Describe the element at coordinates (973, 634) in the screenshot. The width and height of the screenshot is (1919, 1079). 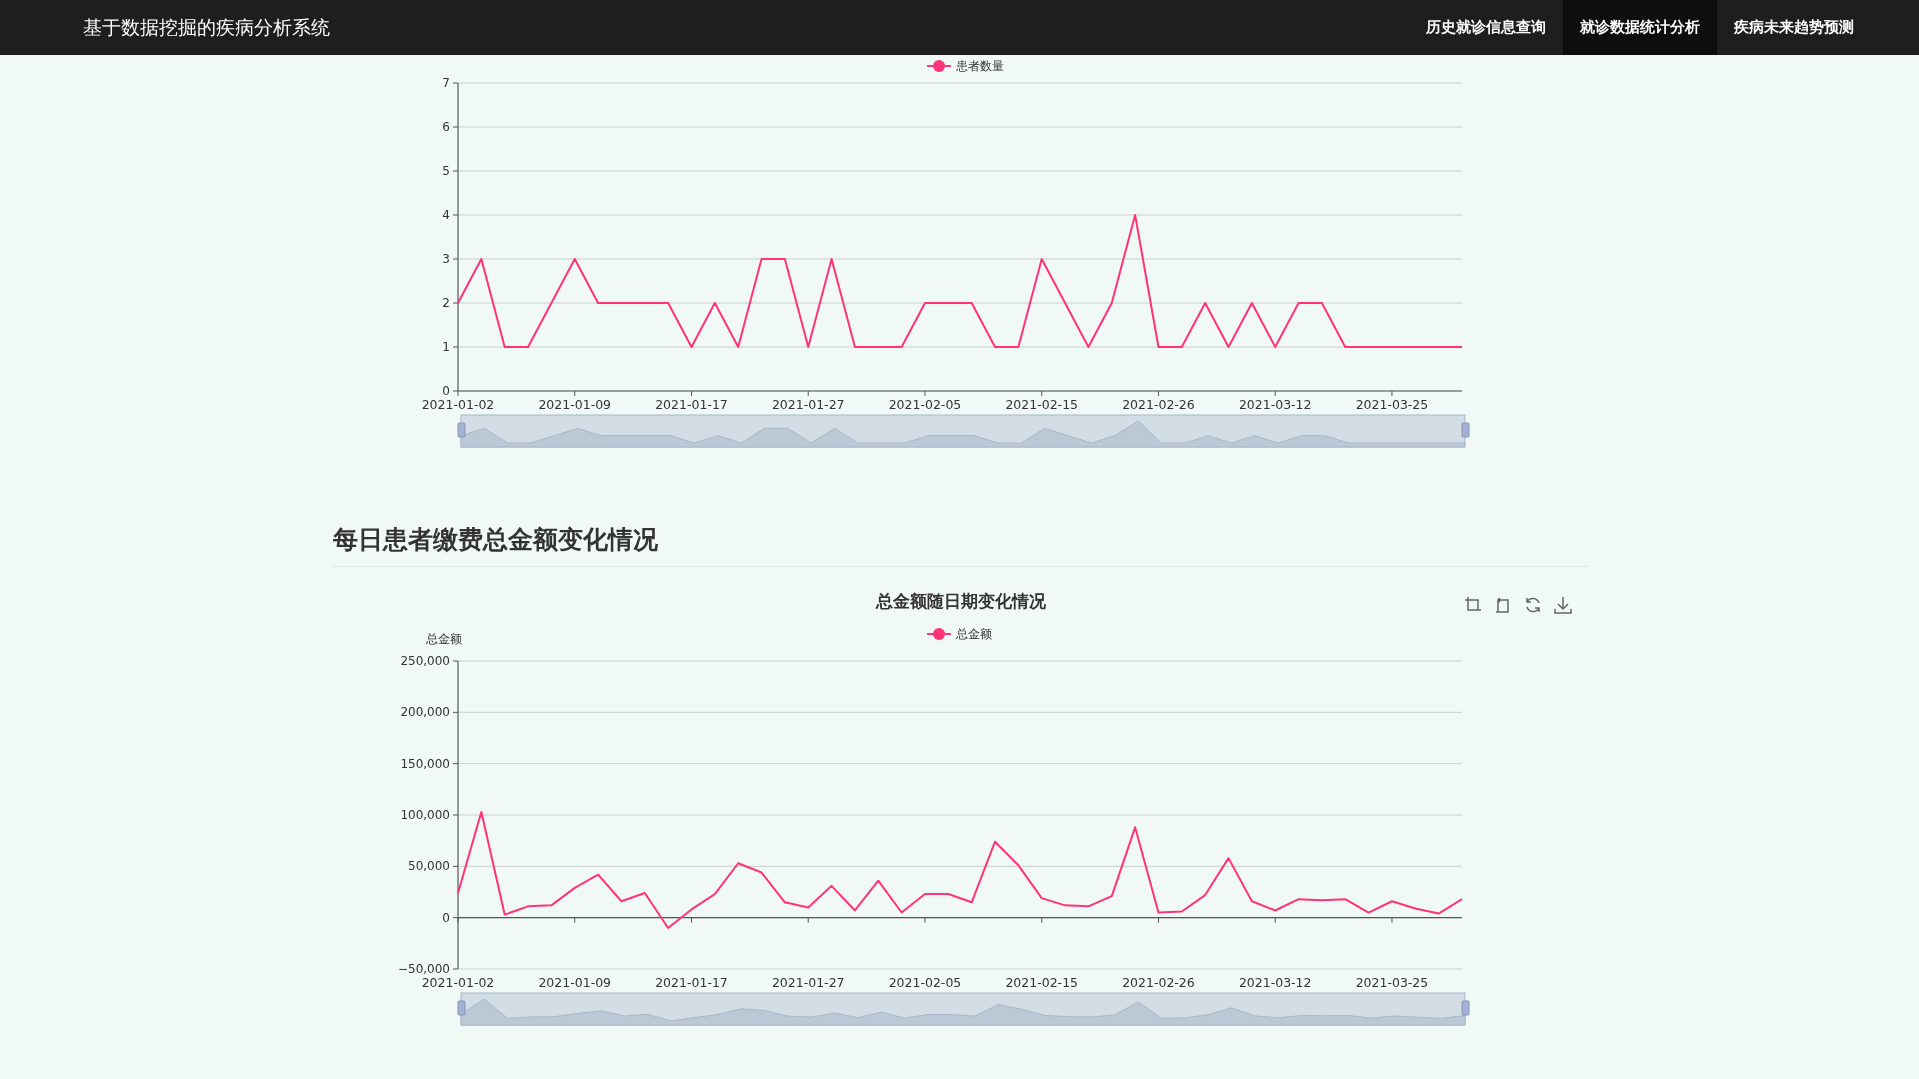
I see `legend-label: 总金额` at that location.